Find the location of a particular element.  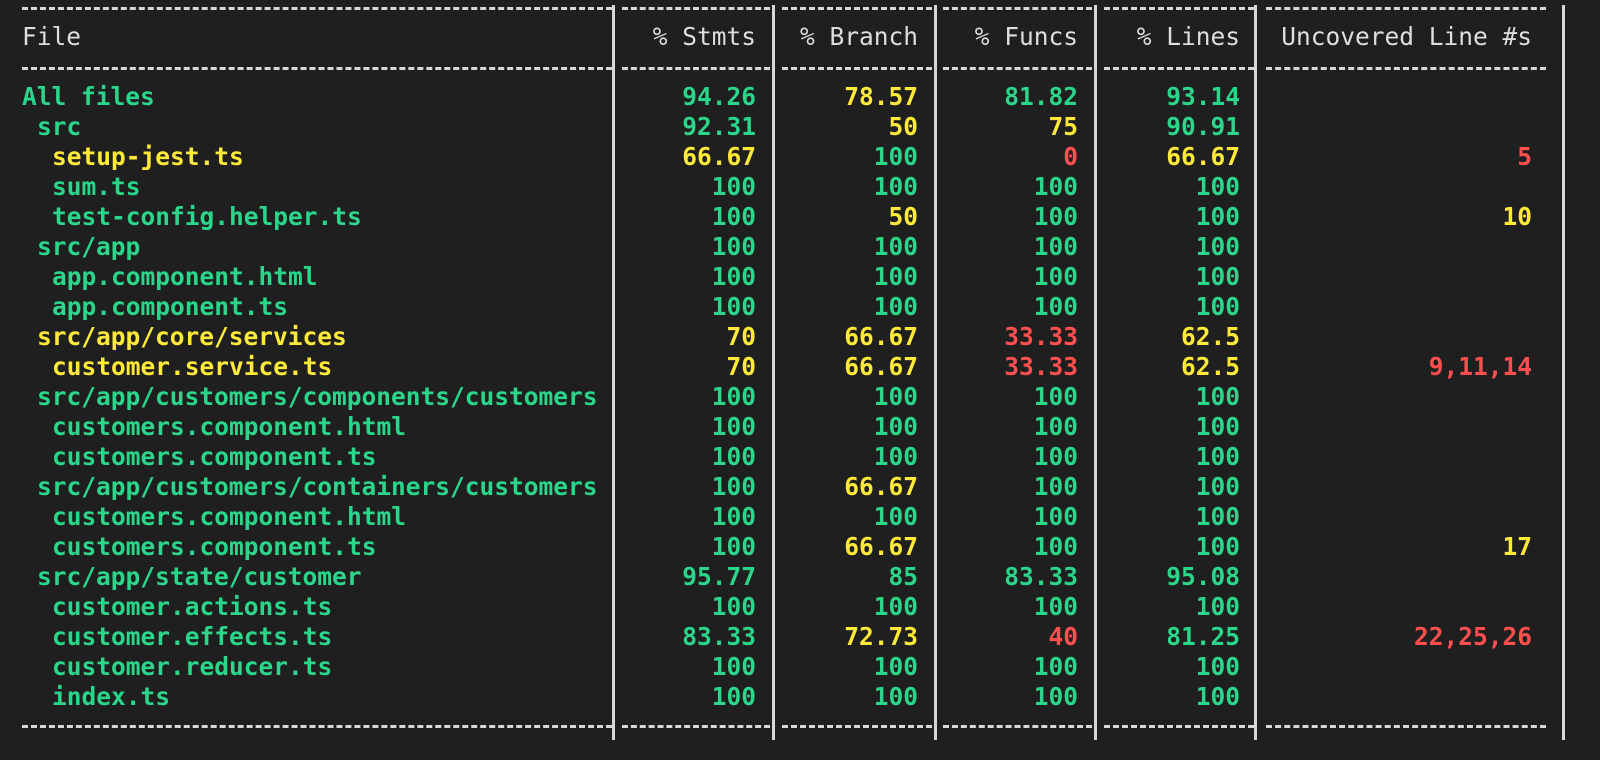

file-name-cell: index.ts is located at coordinates (111, 696).